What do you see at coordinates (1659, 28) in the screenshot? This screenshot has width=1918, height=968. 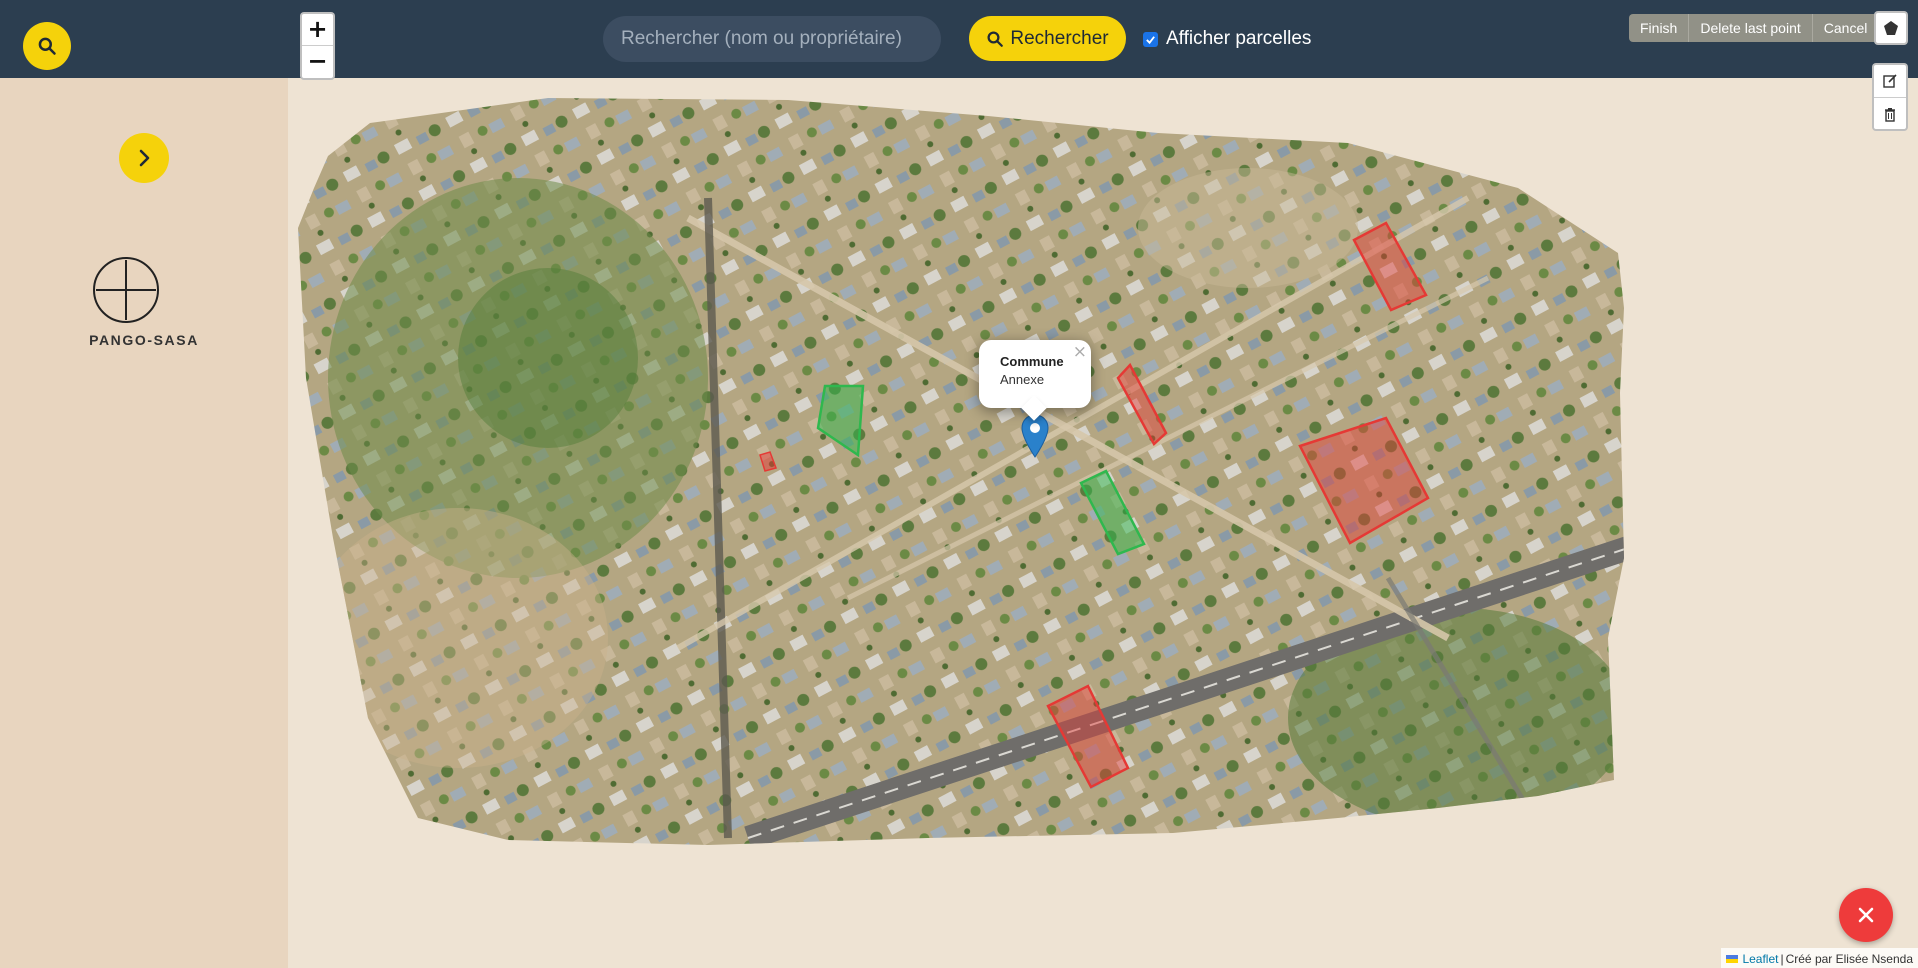 I see `finish-button: Finish` at bounding box center [1659, 28].